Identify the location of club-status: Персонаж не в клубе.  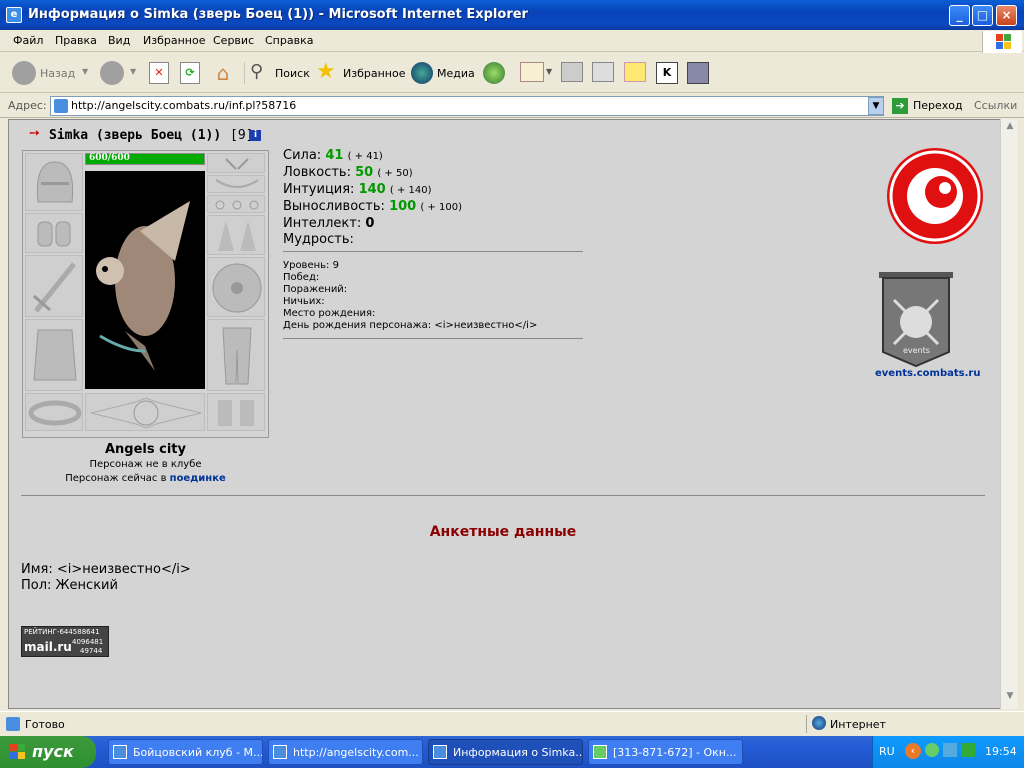
(145, 464).